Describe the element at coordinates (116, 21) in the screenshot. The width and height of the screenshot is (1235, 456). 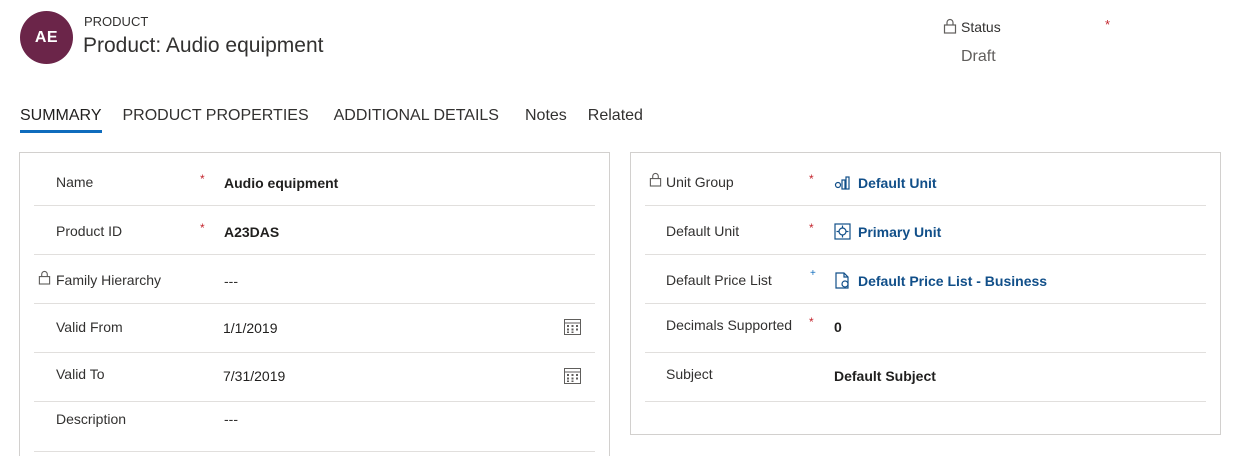
I see `entity-type-label: PRODUCT` at that location.